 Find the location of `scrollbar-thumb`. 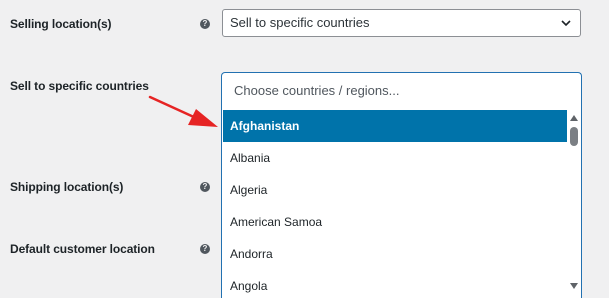

scrollbar-thumb is located at coordinates (574, 136).